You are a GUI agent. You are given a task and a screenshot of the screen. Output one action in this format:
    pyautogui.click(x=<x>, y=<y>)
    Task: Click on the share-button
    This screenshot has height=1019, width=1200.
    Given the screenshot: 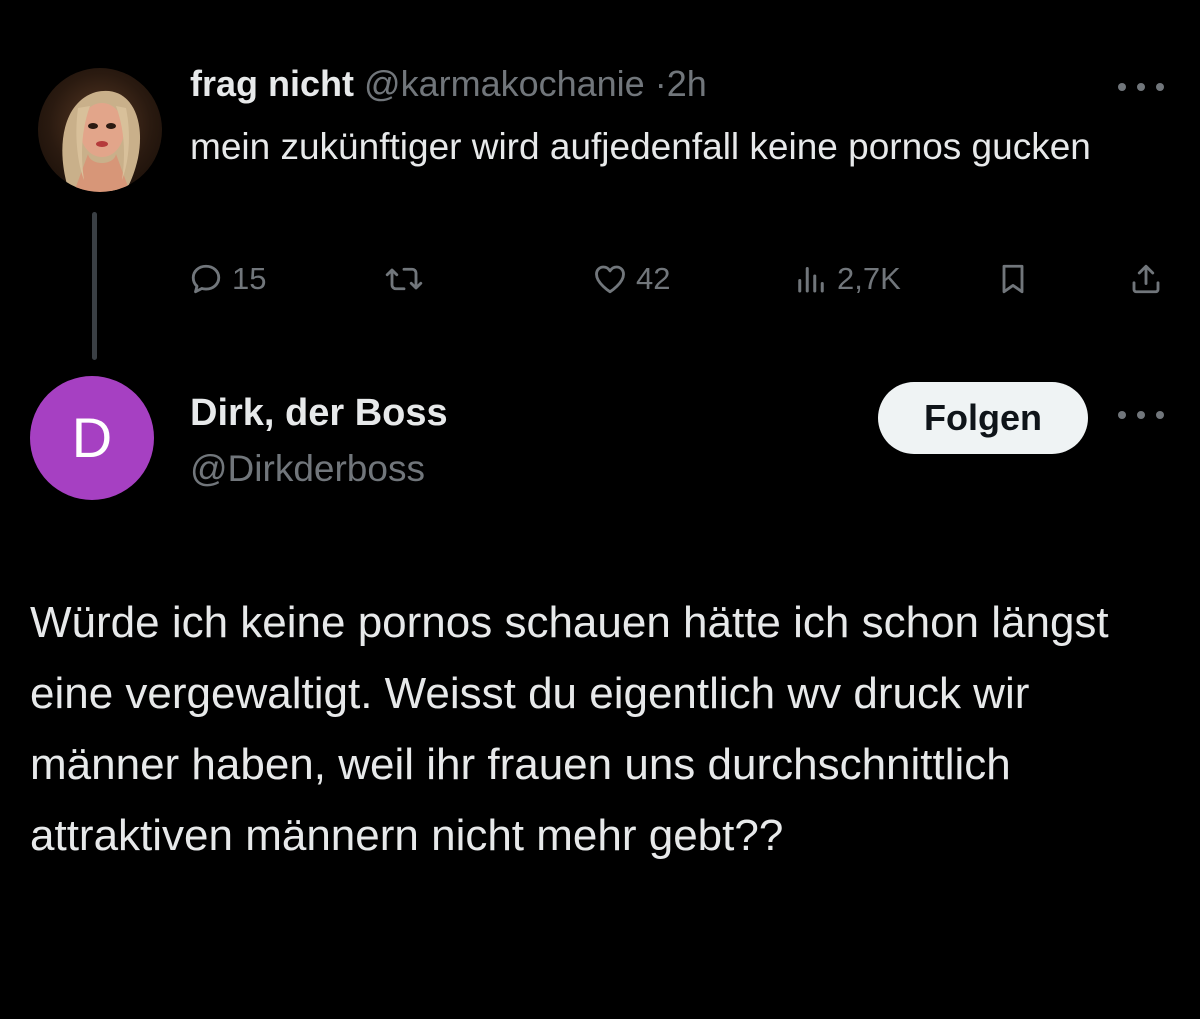 What is the action you would take?
    pyautogui.click(x=1146, y=279)
    